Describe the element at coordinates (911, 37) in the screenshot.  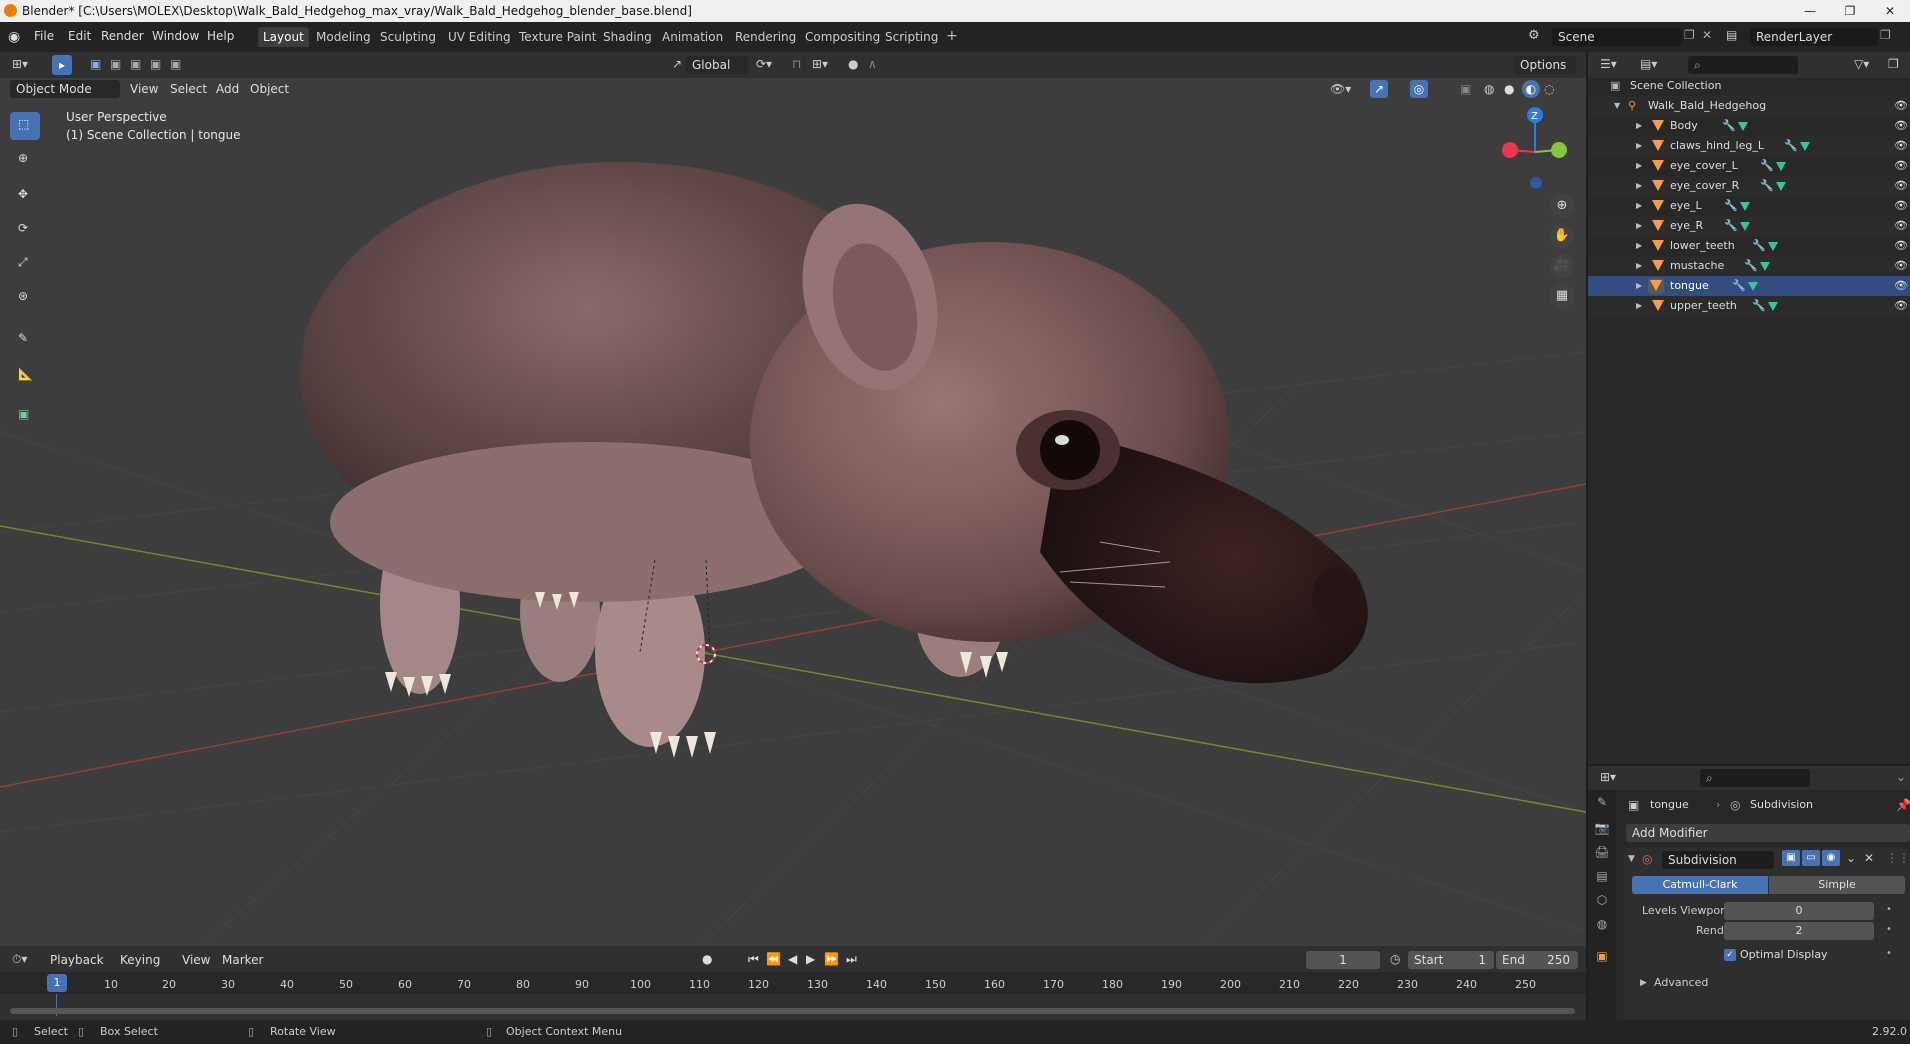
I see `tab-scripting: Scripting` at that location.